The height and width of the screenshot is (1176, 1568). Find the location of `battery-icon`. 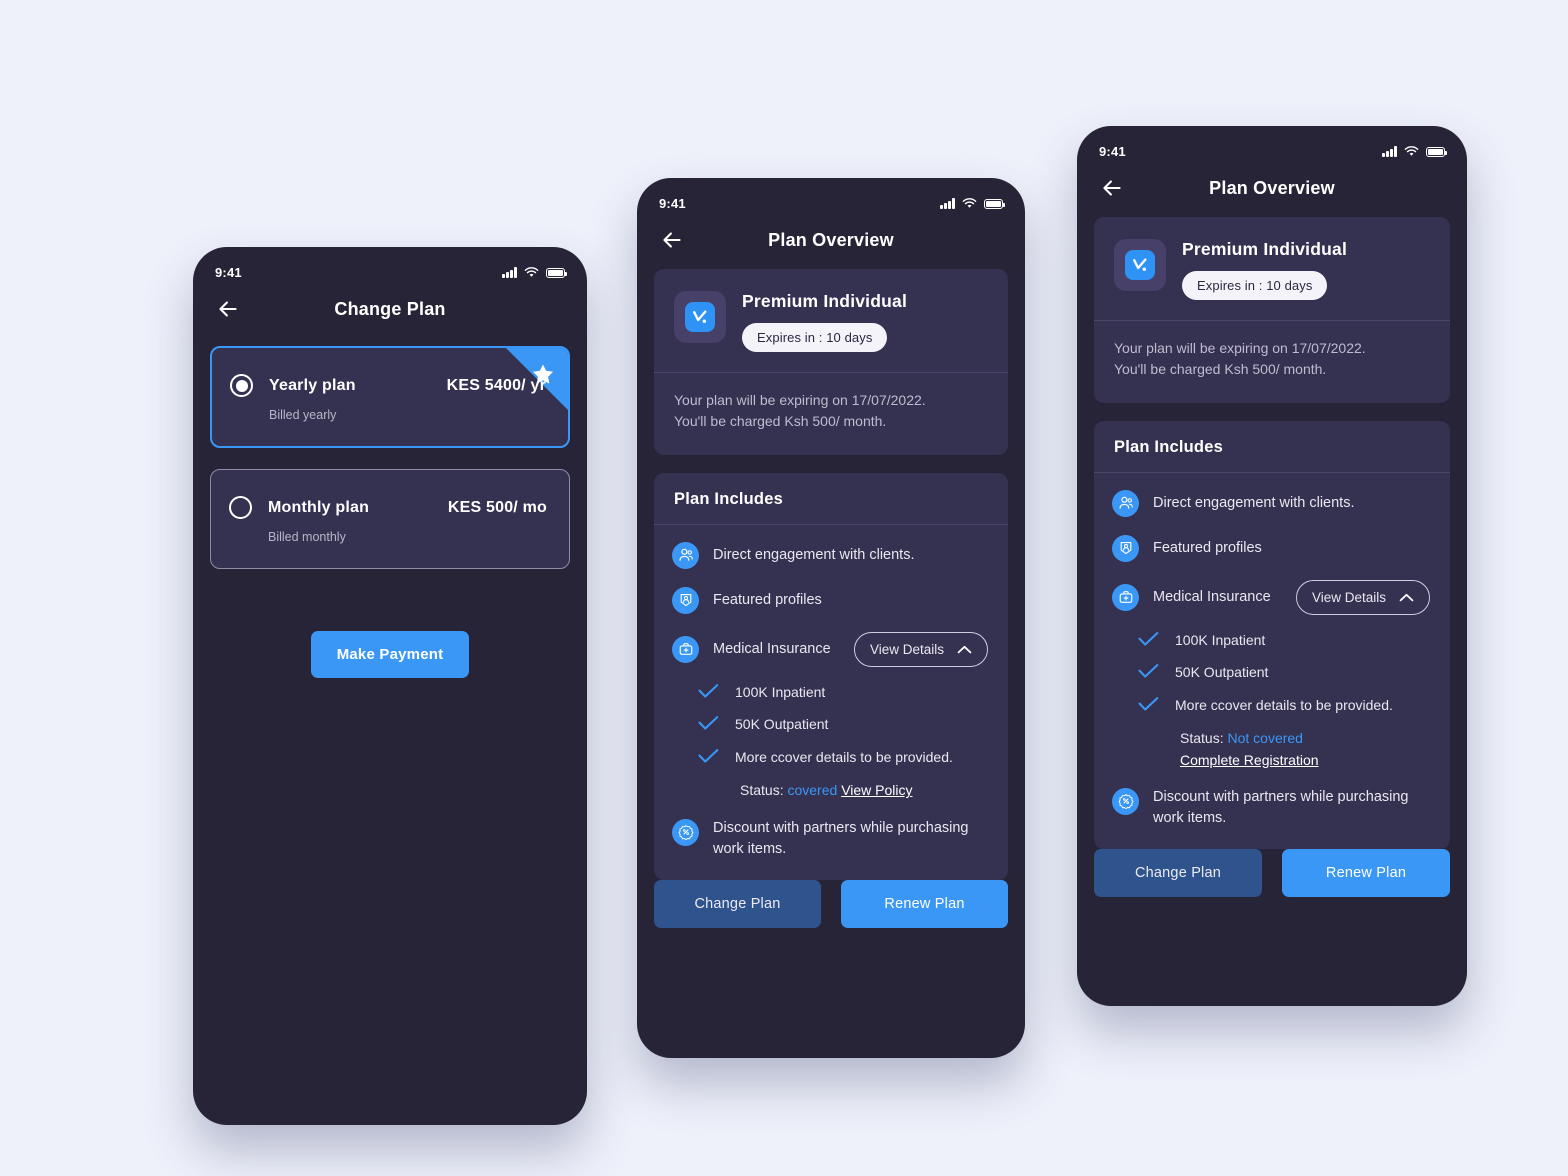

battery-icon is located at coordinates (557, 273).